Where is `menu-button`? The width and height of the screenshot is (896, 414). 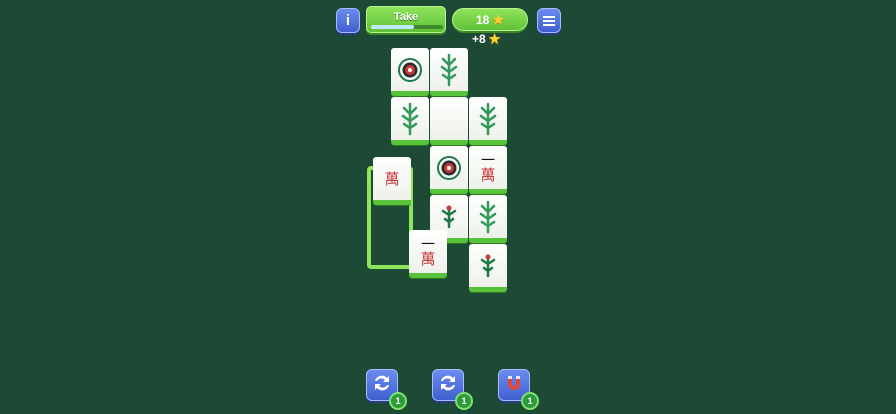 menu-button is located at coordinates (549, 20).